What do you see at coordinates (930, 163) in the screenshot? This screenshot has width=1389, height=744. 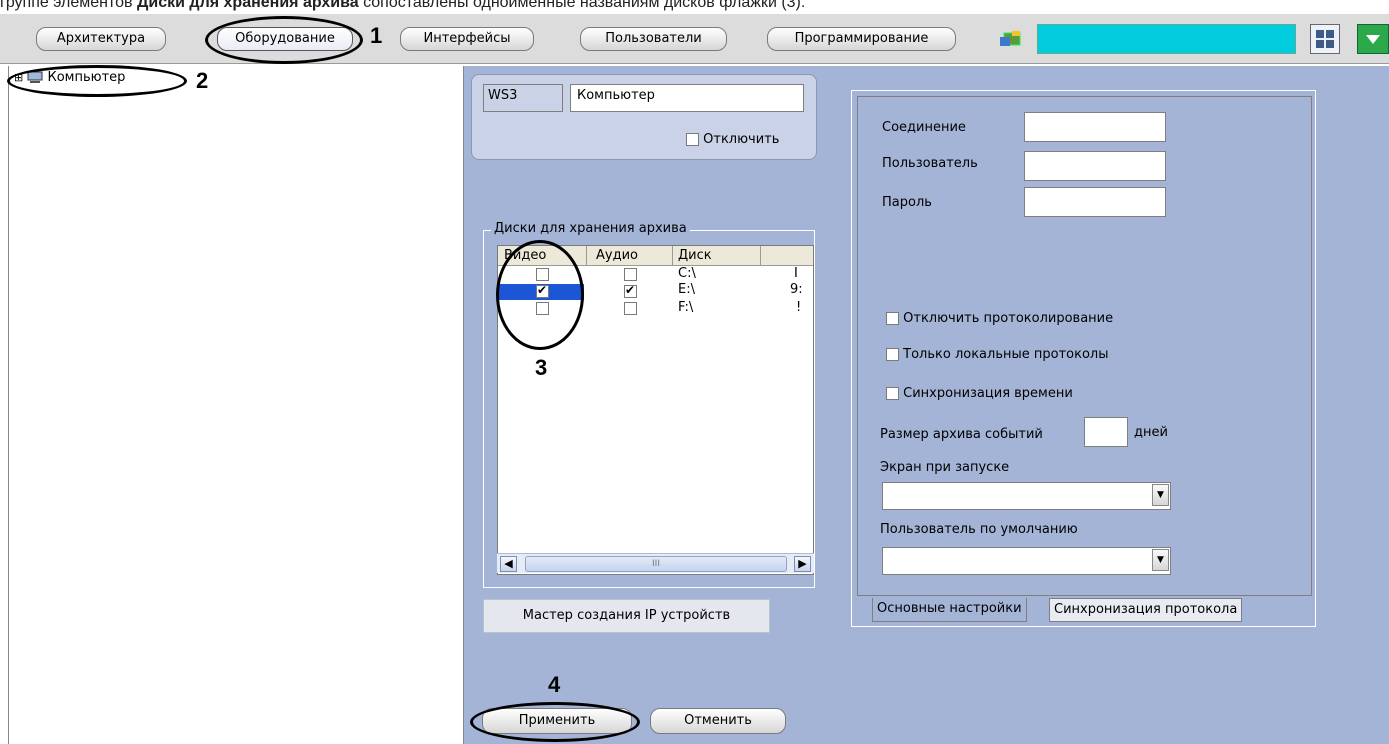 I see `user-label: Пользователь` at bounding box center [930, 163].